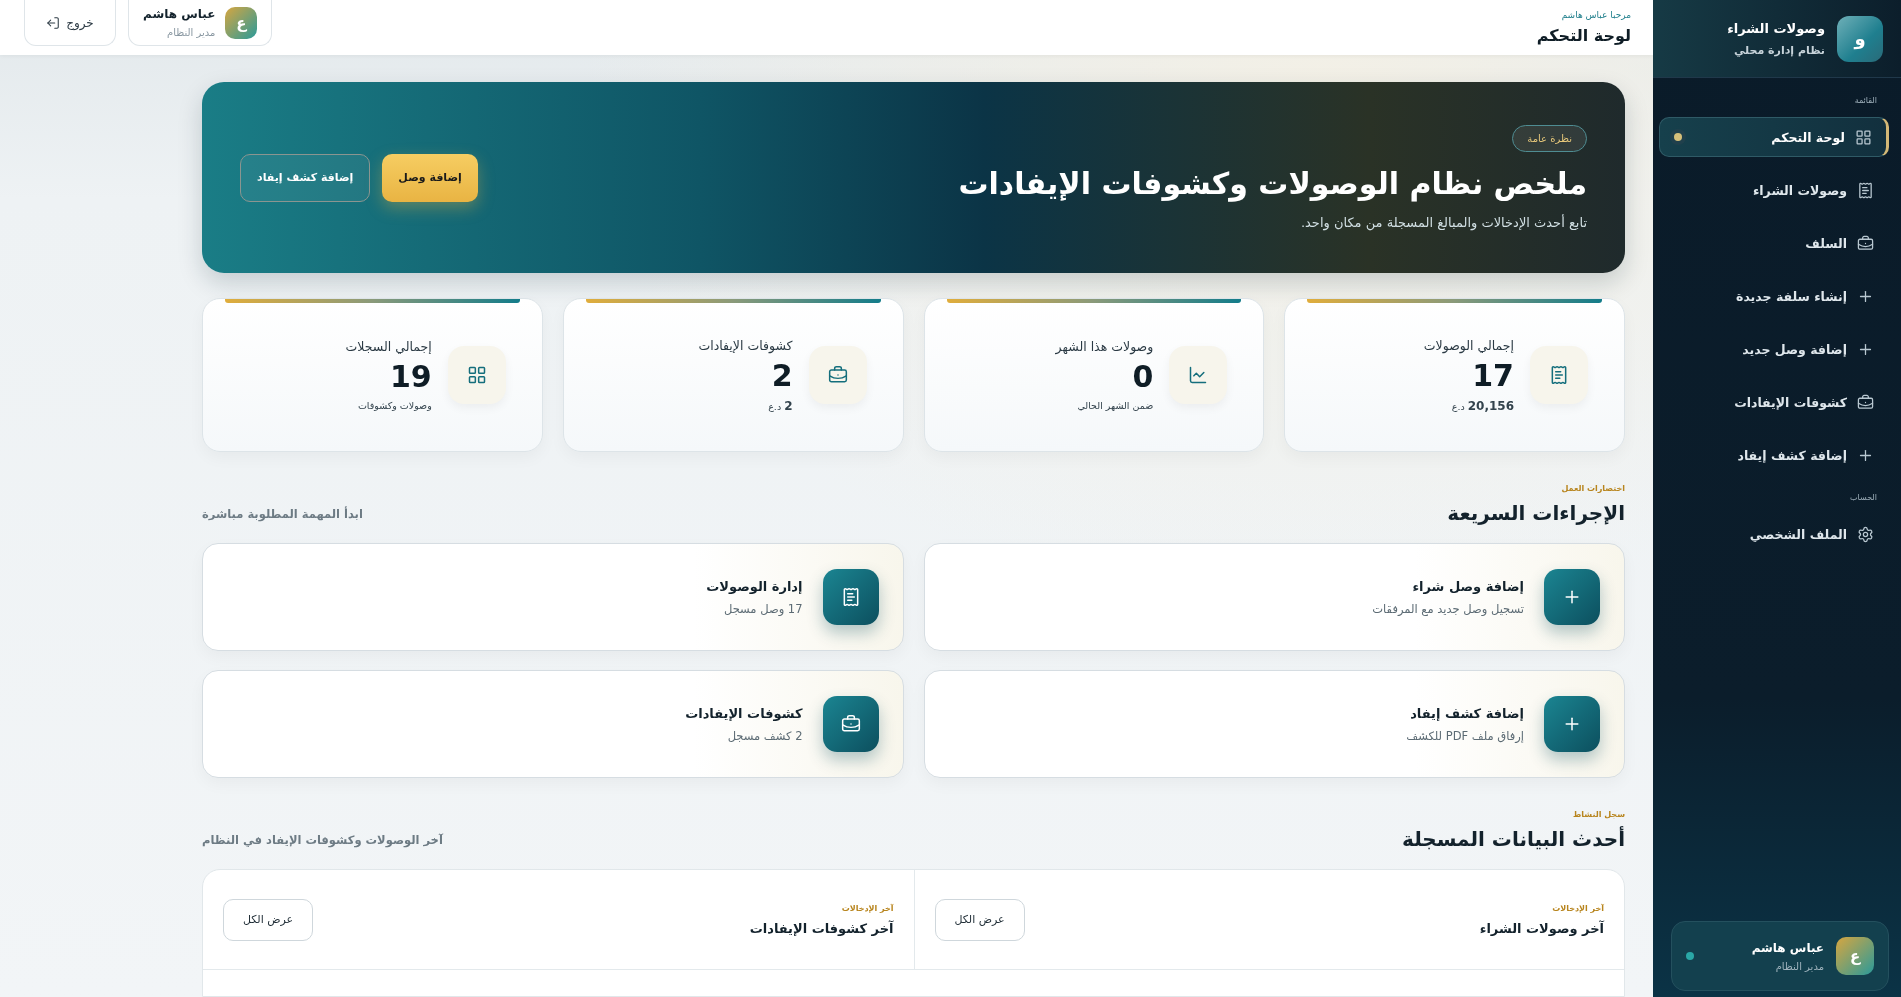  Describe the element at coordinates (1583, 35) in the screenshot. I see `page-title: لوحة التحكم` at that location.